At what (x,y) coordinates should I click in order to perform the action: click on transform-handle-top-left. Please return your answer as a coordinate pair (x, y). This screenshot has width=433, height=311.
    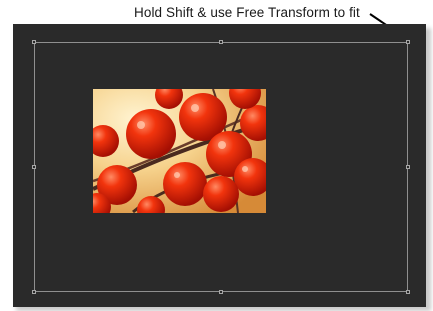
    Looking at the image, I should click on (34, 42).